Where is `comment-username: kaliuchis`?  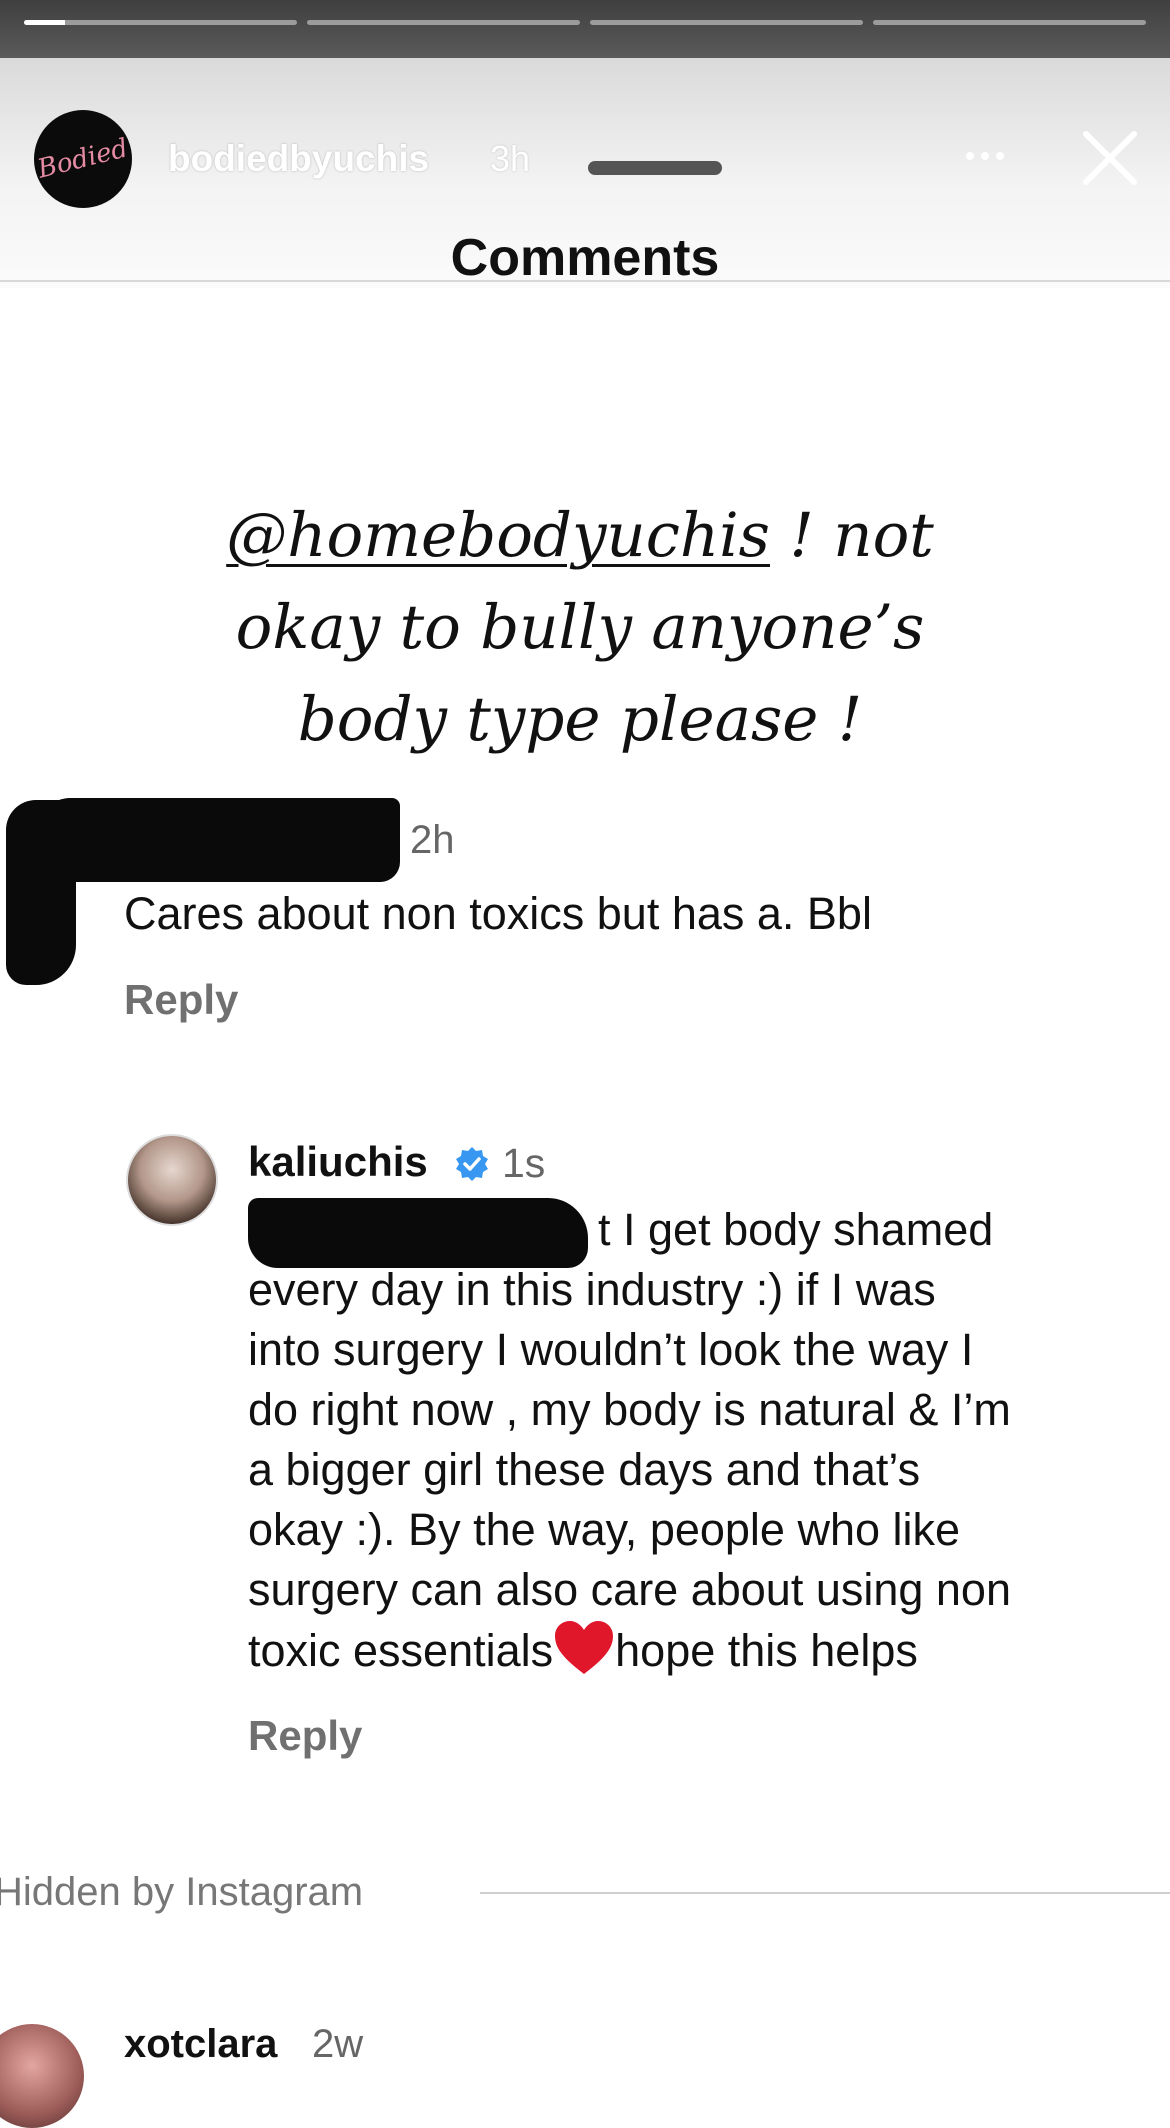
comment-username: kaliuchis is located at coordinates (338, 1162).